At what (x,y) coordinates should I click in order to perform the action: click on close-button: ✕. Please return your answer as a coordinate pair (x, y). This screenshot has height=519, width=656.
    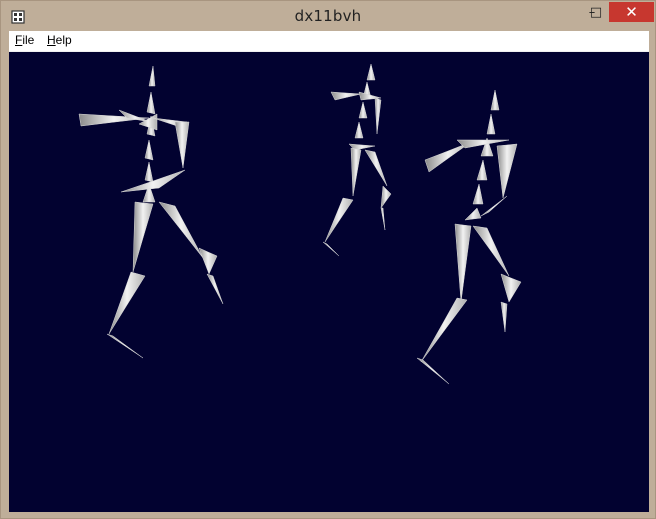
    Looking at the image, I should click on (631, 12).